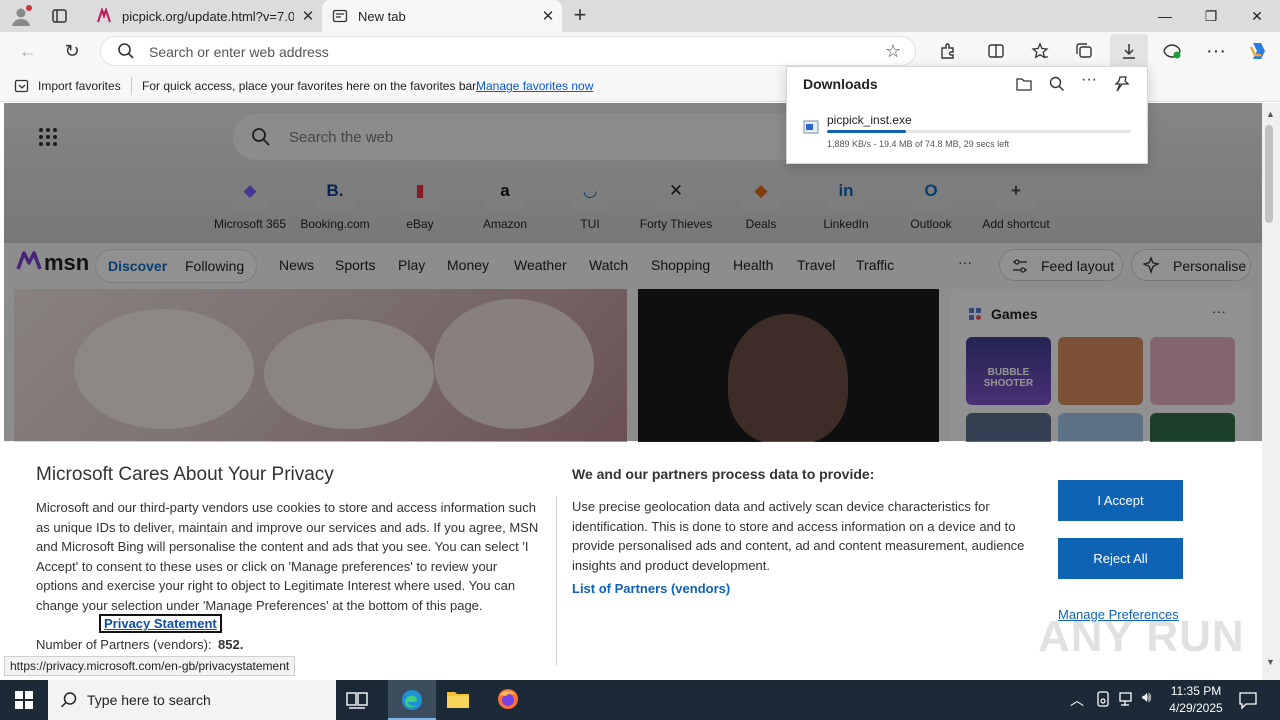  I want to click on taskbar-time: 11:35 PM, so click(1196, 691).